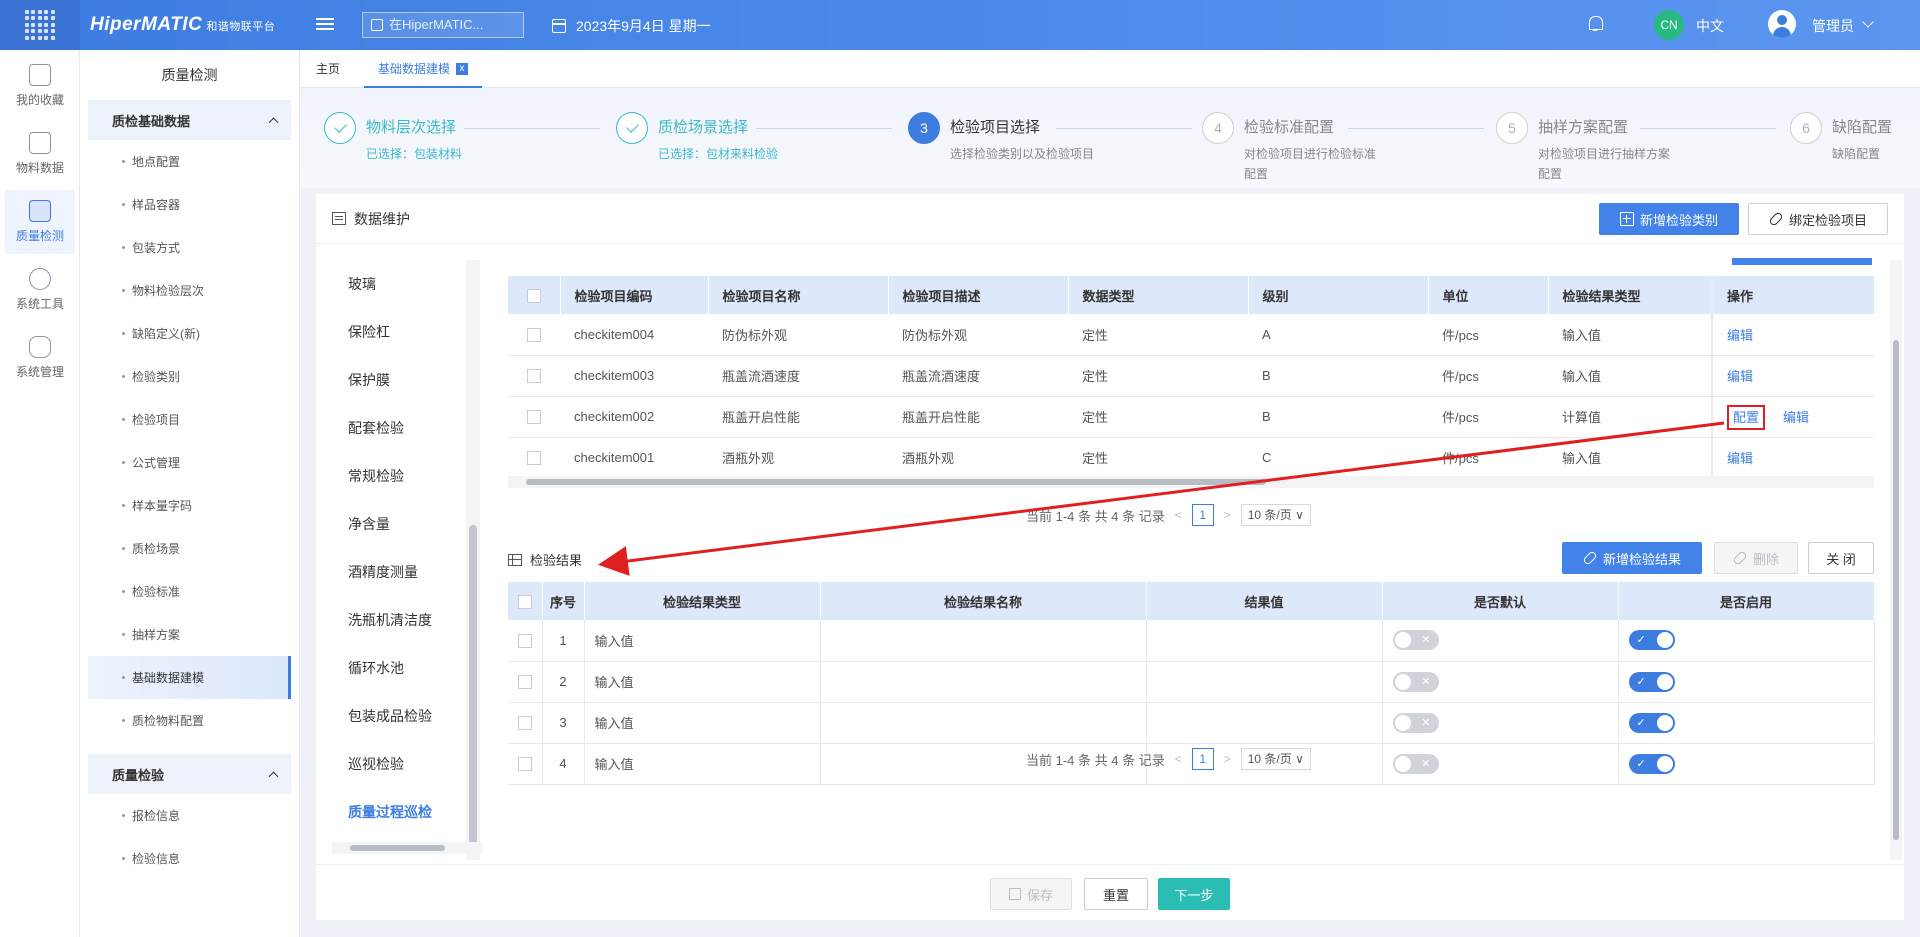 This screenshot has height=937, width=1920. What do you see at coordinates (1293, 148) in the screenshot?
I see `step-4: 4 检验标准配置 对检验项目进行检验标准配置` at bounding box center [1293, 148].